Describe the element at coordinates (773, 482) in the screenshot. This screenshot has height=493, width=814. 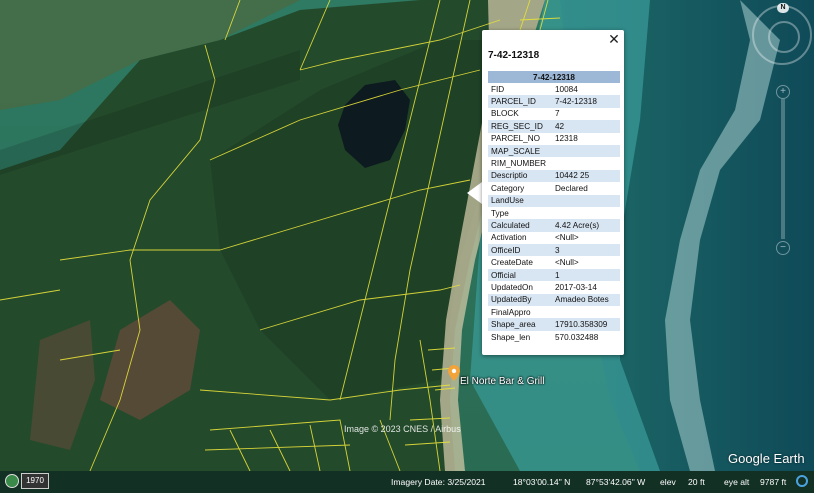
I see `eye-alt-value: 9787 ft` at that location.